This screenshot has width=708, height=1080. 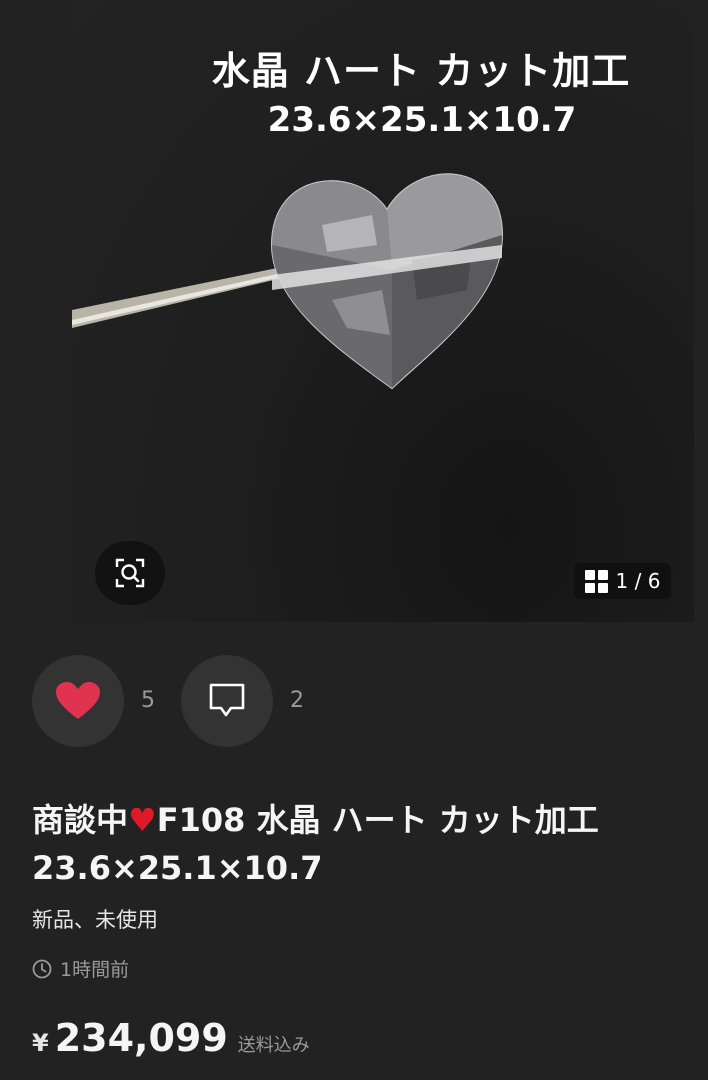 What do you see at coordinates (42, 968) in the screenshot?
I see `clock-icon` at bounding box center [42, 968].